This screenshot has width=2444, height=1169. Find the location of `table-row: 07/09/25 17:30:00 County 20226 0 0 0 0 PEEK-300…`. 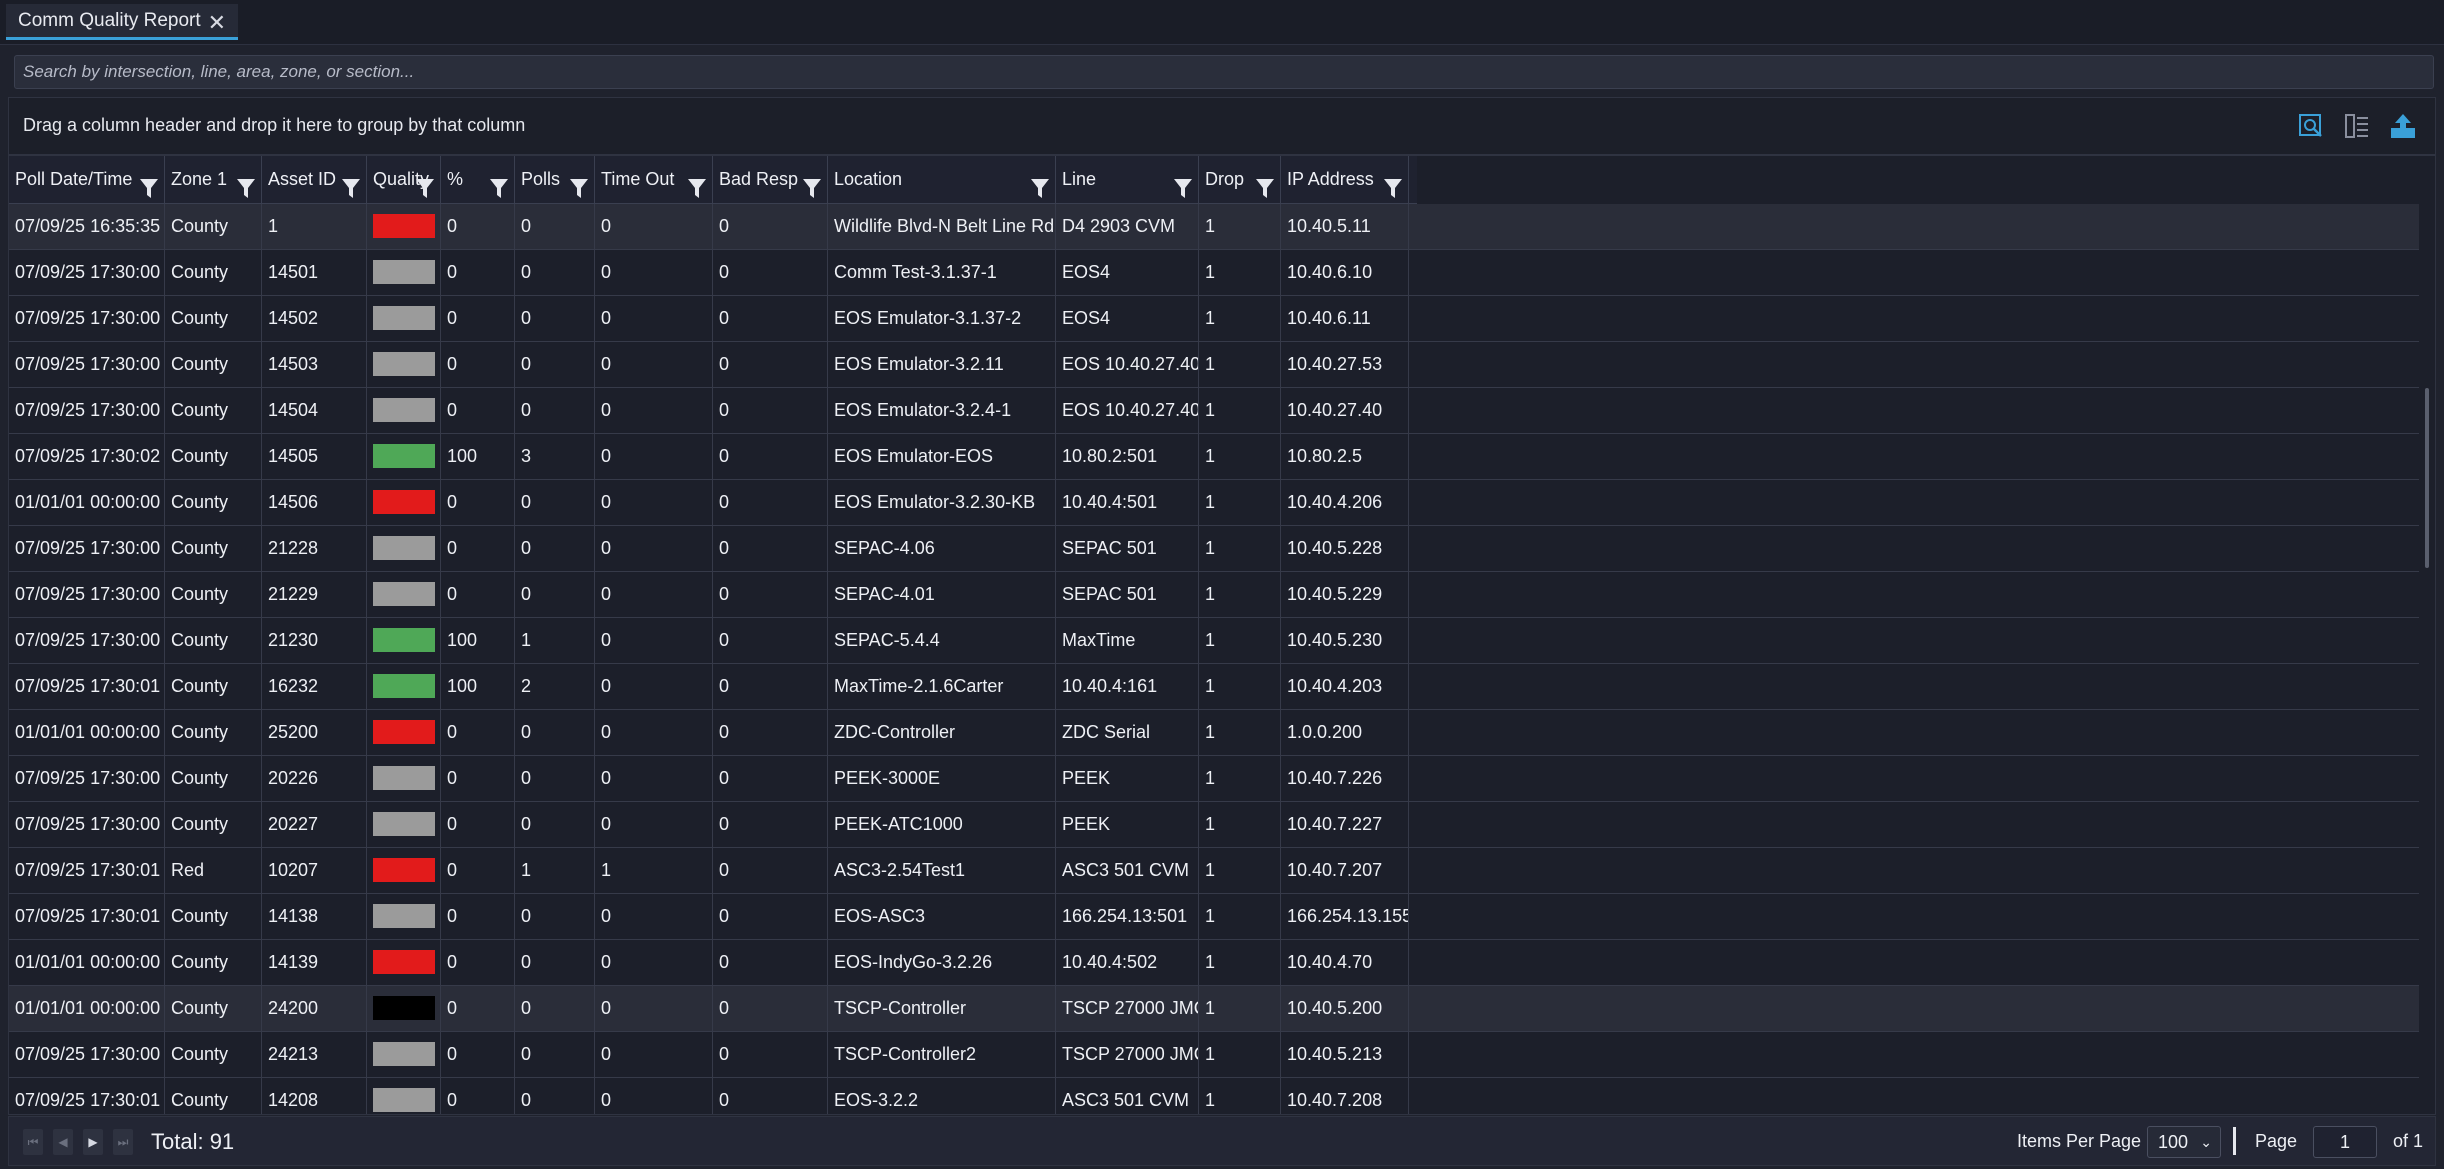

table-row: 07/09/25 17:30:00 County 20226 0 0 0 0 PEEK-300… is located at coordinates (1214, 779).